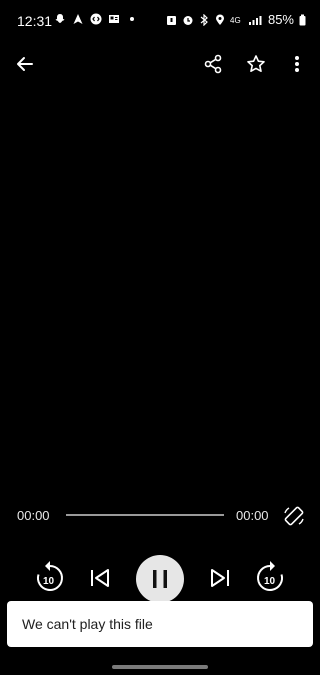 The width and height of the screenshot is (320, 675). Describe the element at coordinates (33, 515) in the screenshot. I see `current-time: 00:00` at that location.